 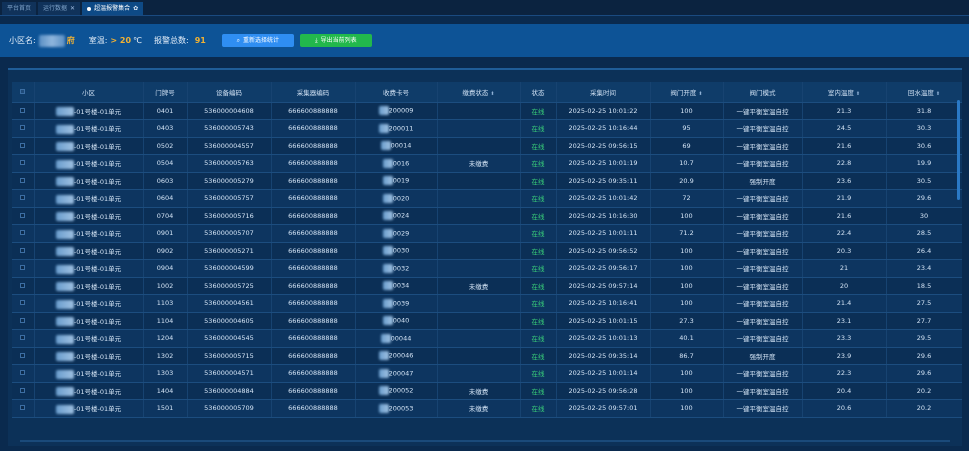 What do you see at coordinates (401, 408) in the screenshot?
I see `cell-text: 200053` at bounding box center [401, 408].